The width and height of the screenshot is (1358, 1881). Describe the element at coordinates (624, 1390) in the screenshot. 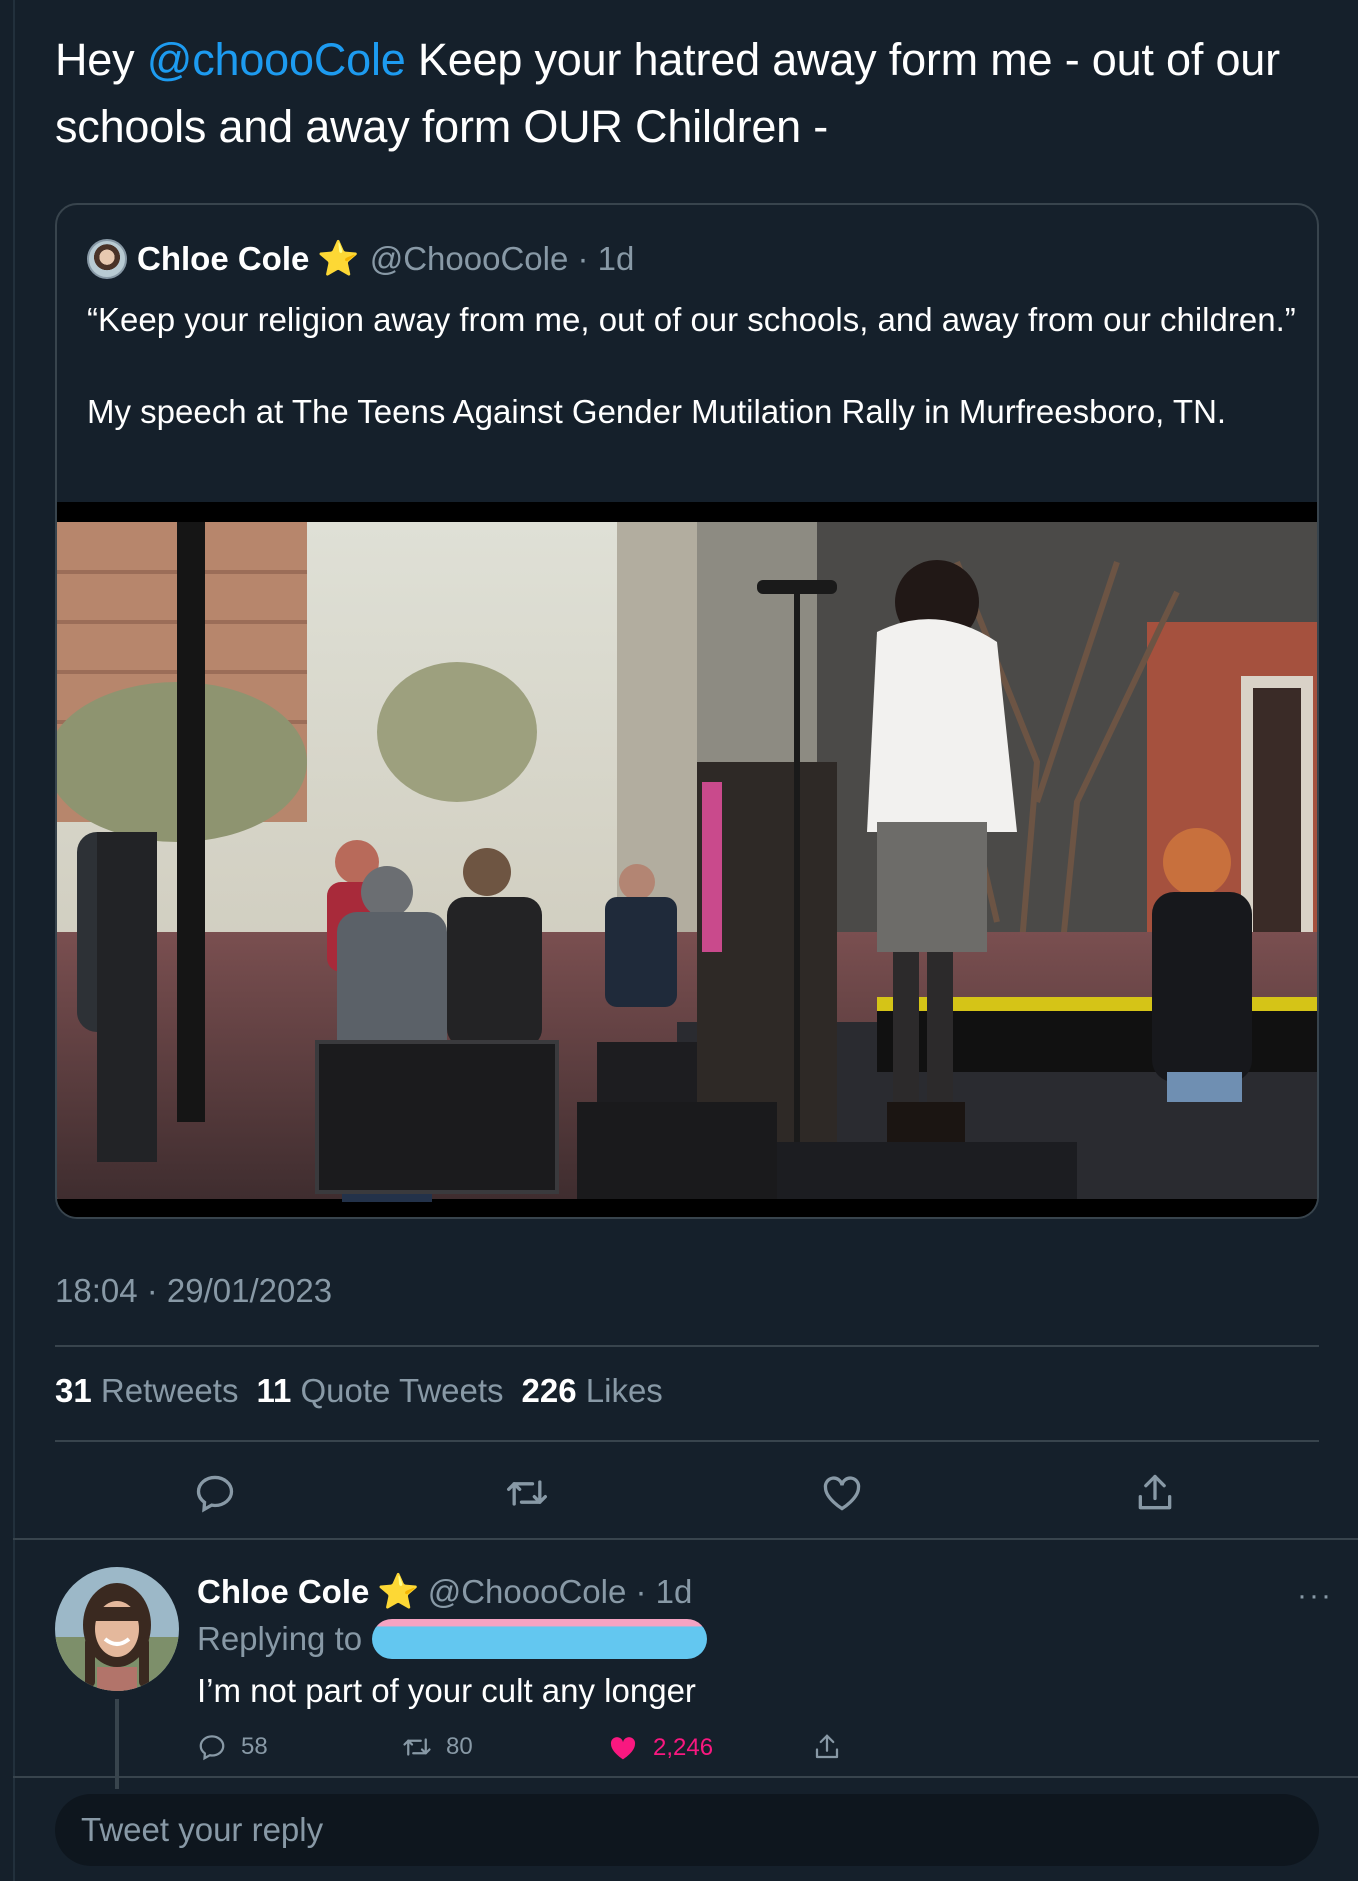

I see `likes-label: Likes` at that location.